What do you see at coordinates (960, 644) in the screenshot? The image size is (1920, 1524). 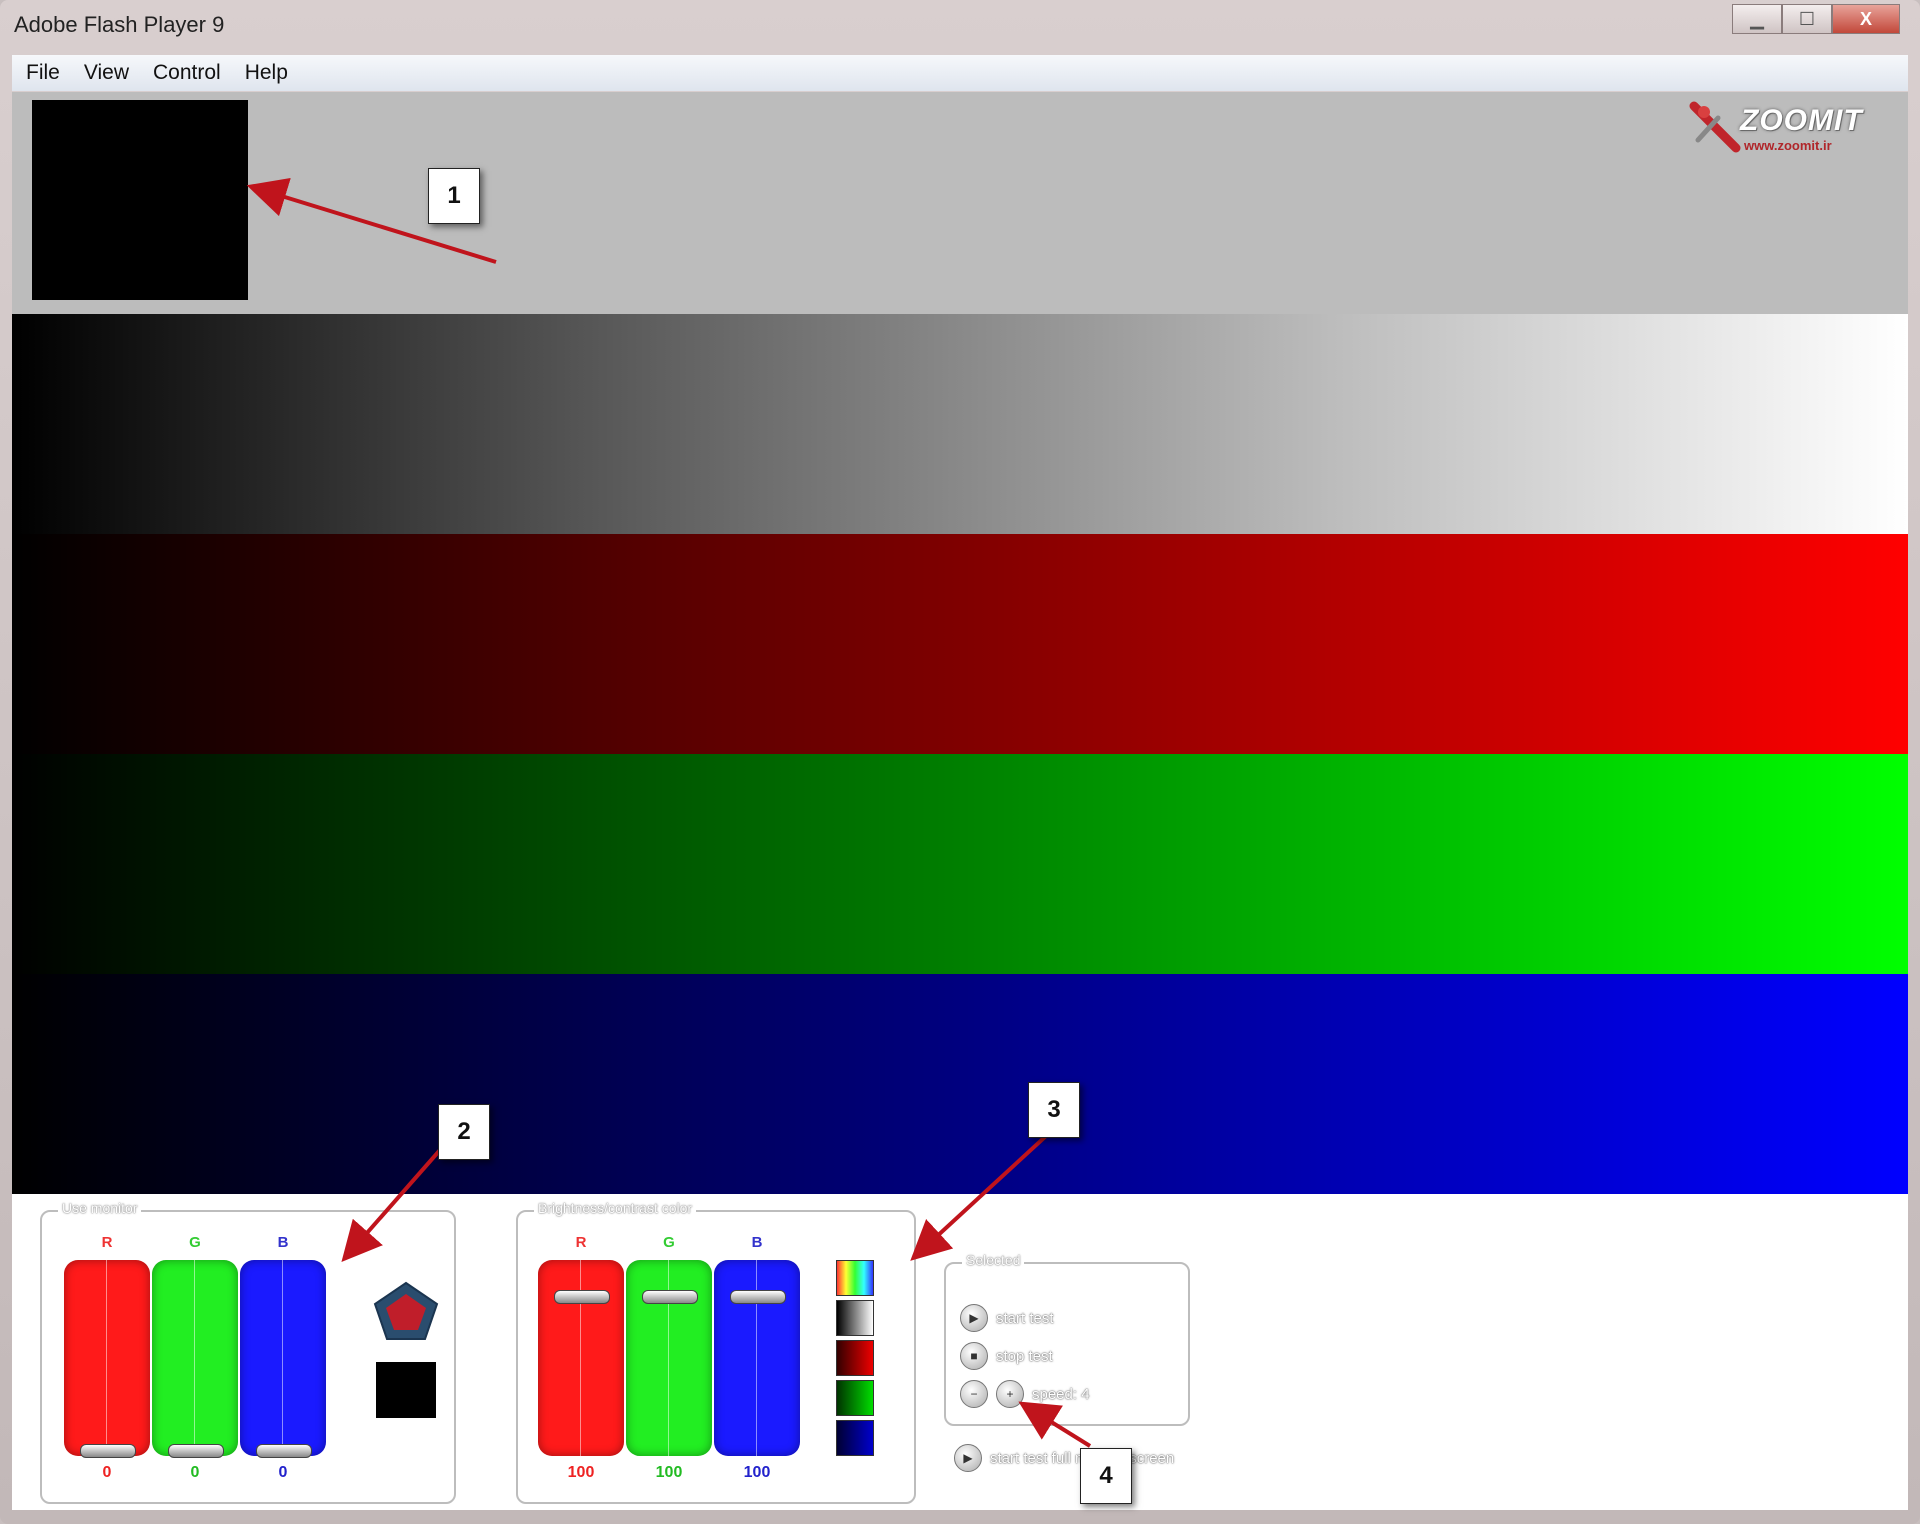 I see `red-gradient-band` at bounding box center [960, 644].